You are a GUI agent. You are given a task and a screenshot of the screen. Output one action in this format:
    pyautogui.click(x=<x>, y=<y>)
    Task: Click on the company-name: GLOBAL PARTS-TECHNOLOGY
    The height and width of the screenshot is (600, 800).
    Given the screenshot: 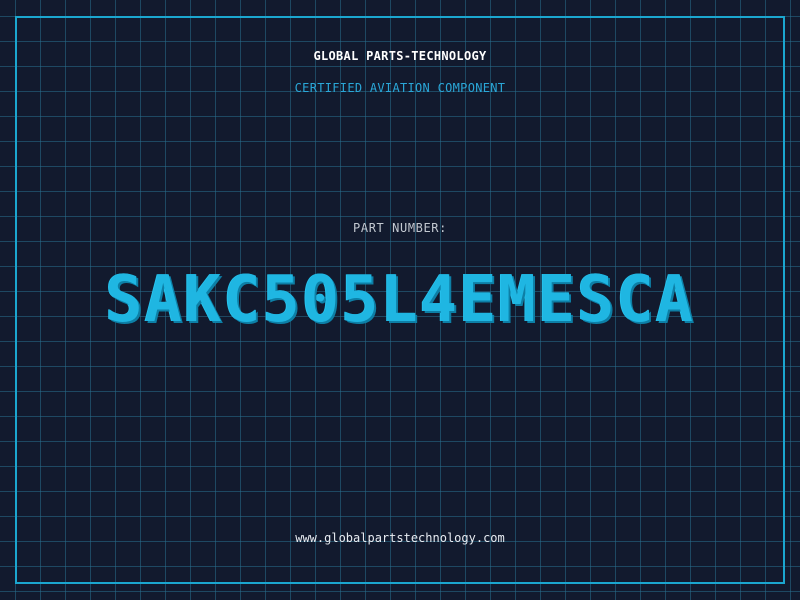 What is the action you would take?
    pyautogui.click(x=400, y=56)
    